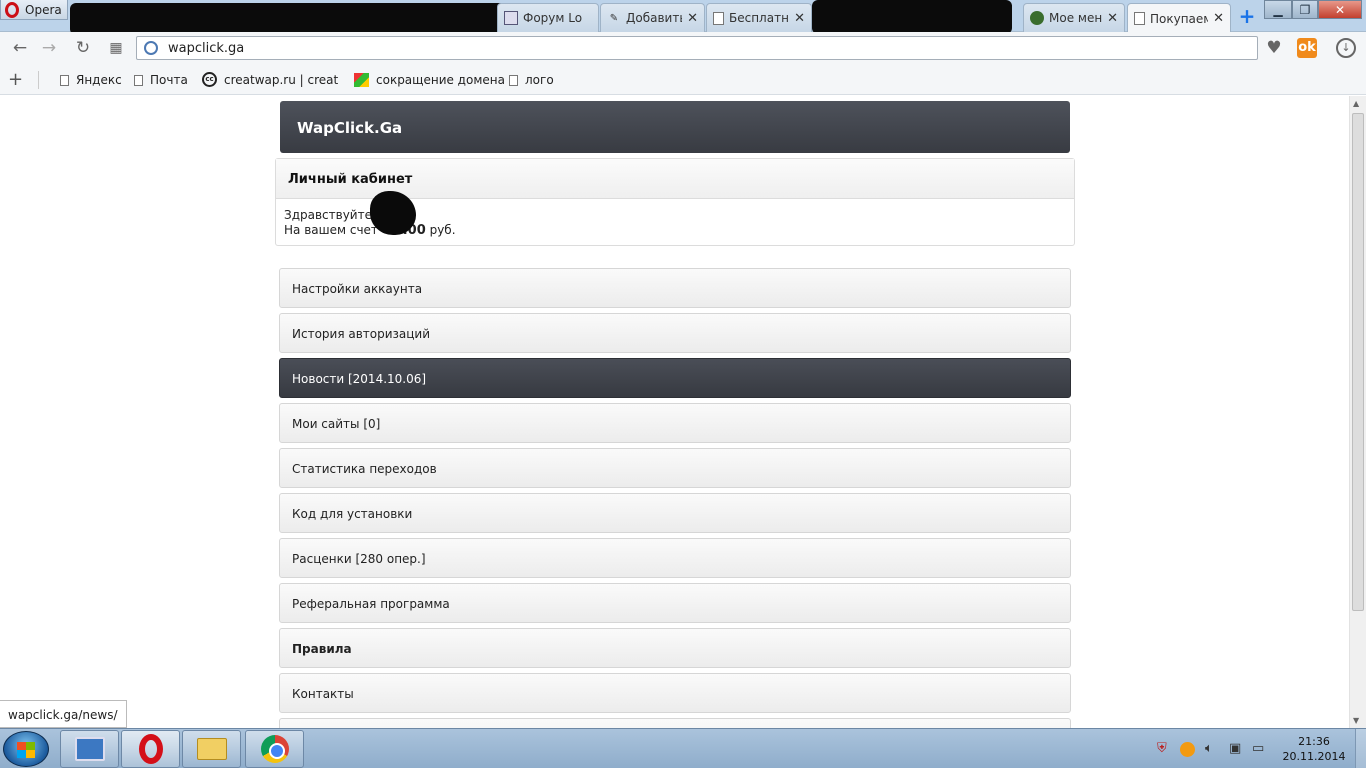 Image resolution: width=1366 pixels, height=768 pixels. I want to click on address-bar: wapclick.ga, so click(697, 48).